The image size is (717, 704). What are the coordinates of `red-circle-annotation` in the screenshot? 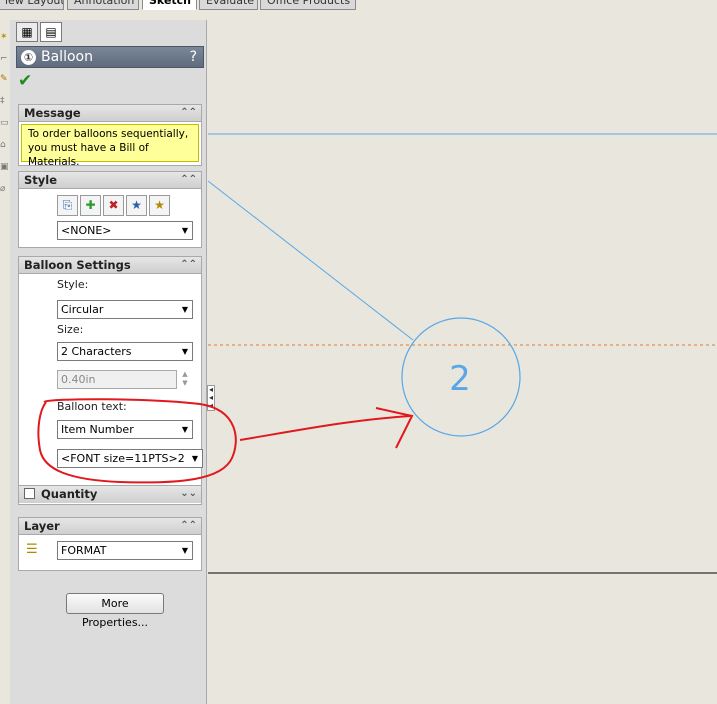 It's located at (137, 441).